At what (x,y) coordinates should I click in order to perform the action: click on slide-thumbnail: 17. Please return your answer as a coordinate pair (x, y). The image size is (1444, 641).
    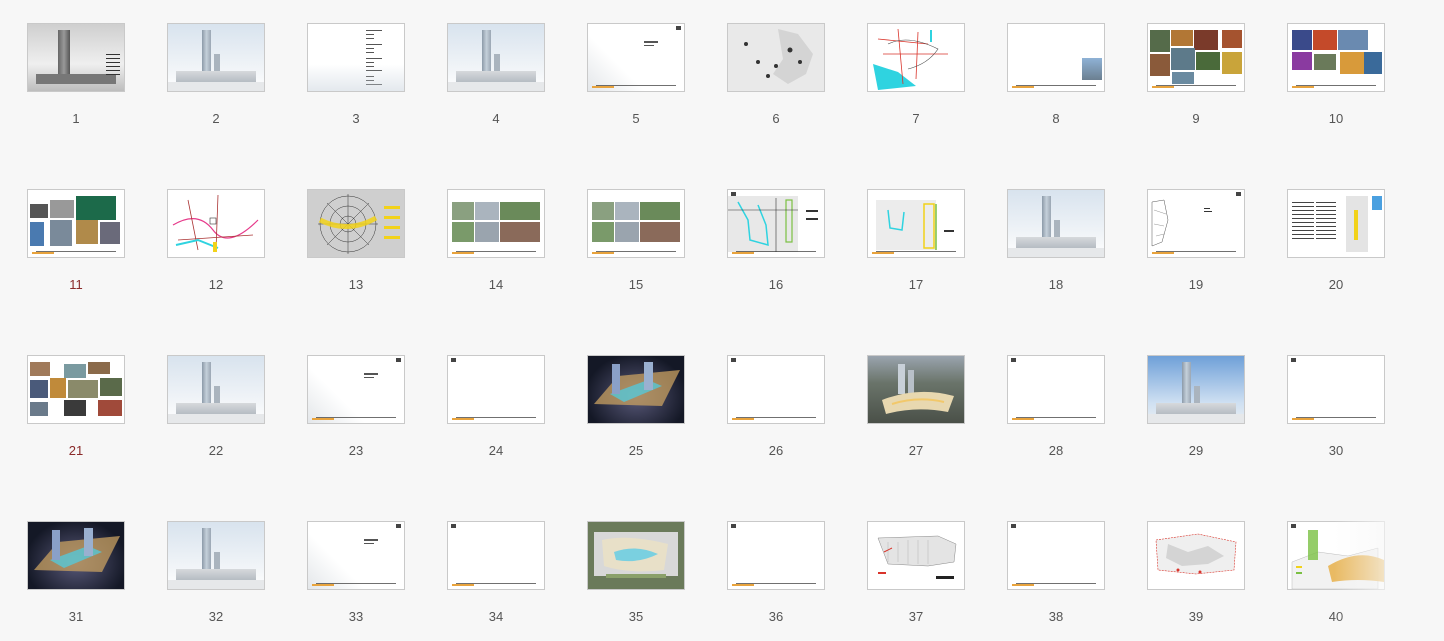
    Looking at the image, I should click on (916, 249).